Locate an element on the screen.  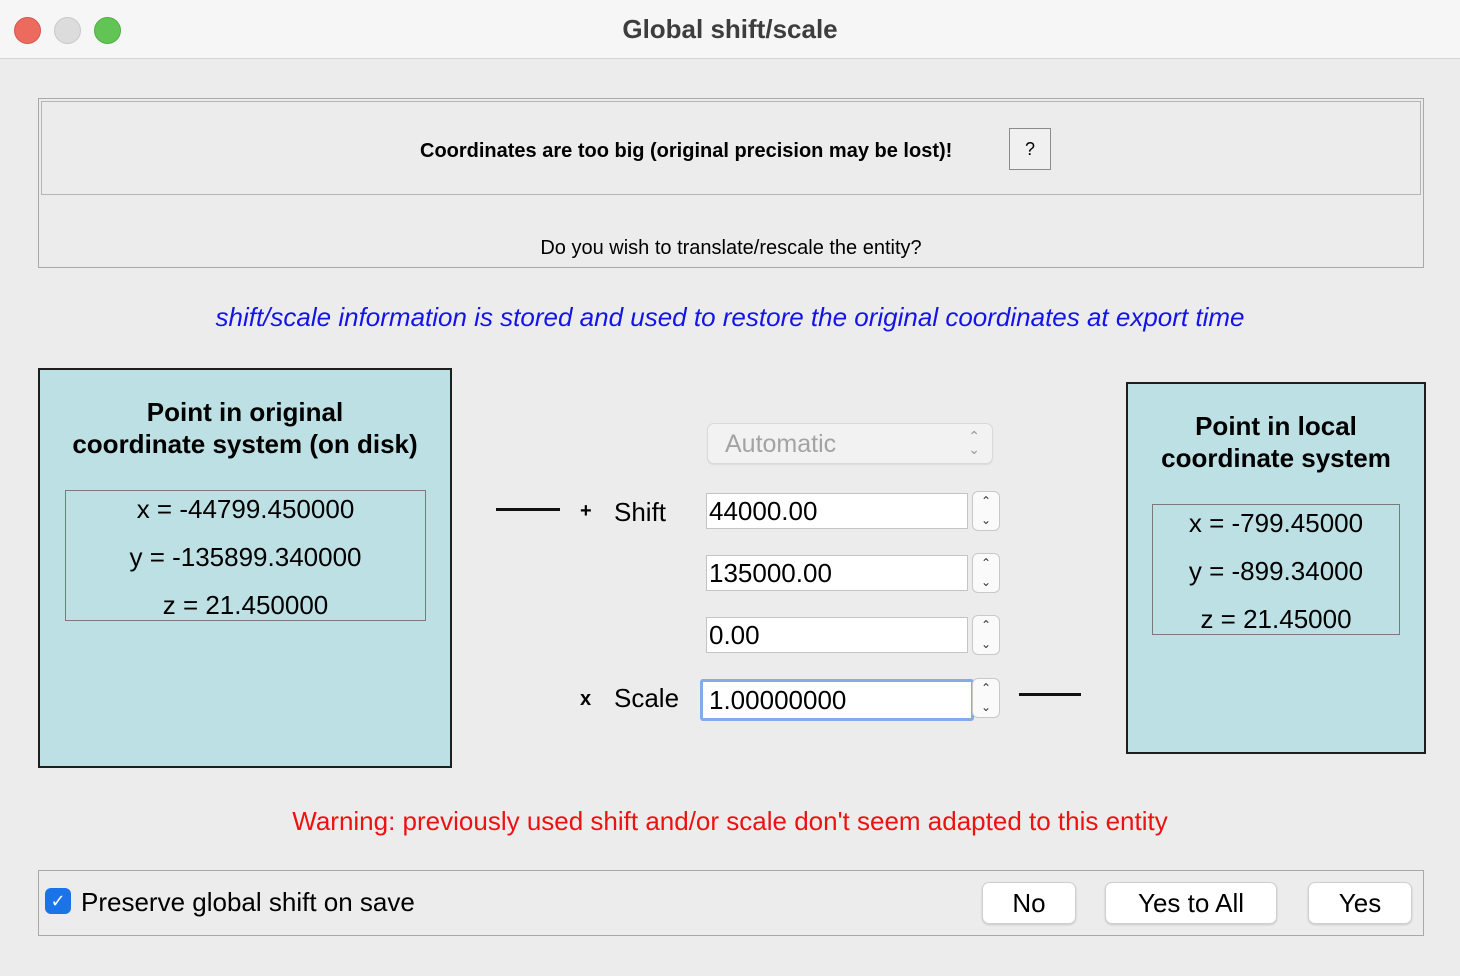
scale-input is located at coordinates (837, 700).